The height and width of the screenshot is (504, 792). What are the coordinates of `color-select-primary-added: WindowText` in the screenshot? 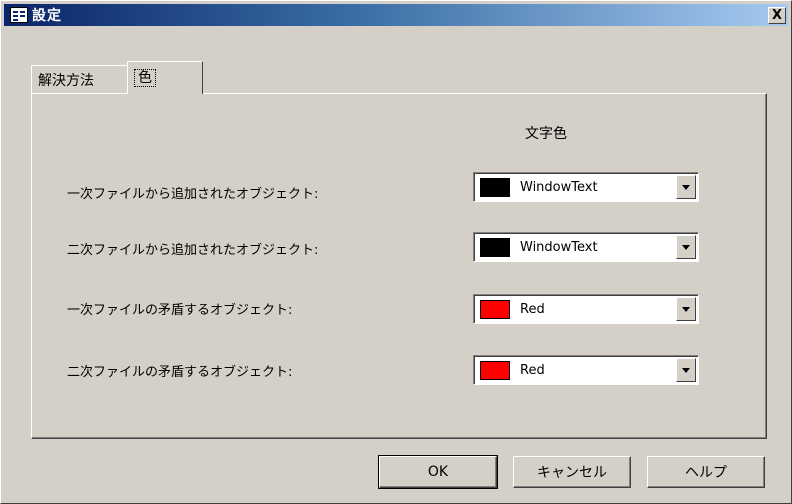 It's located at (586, 187).